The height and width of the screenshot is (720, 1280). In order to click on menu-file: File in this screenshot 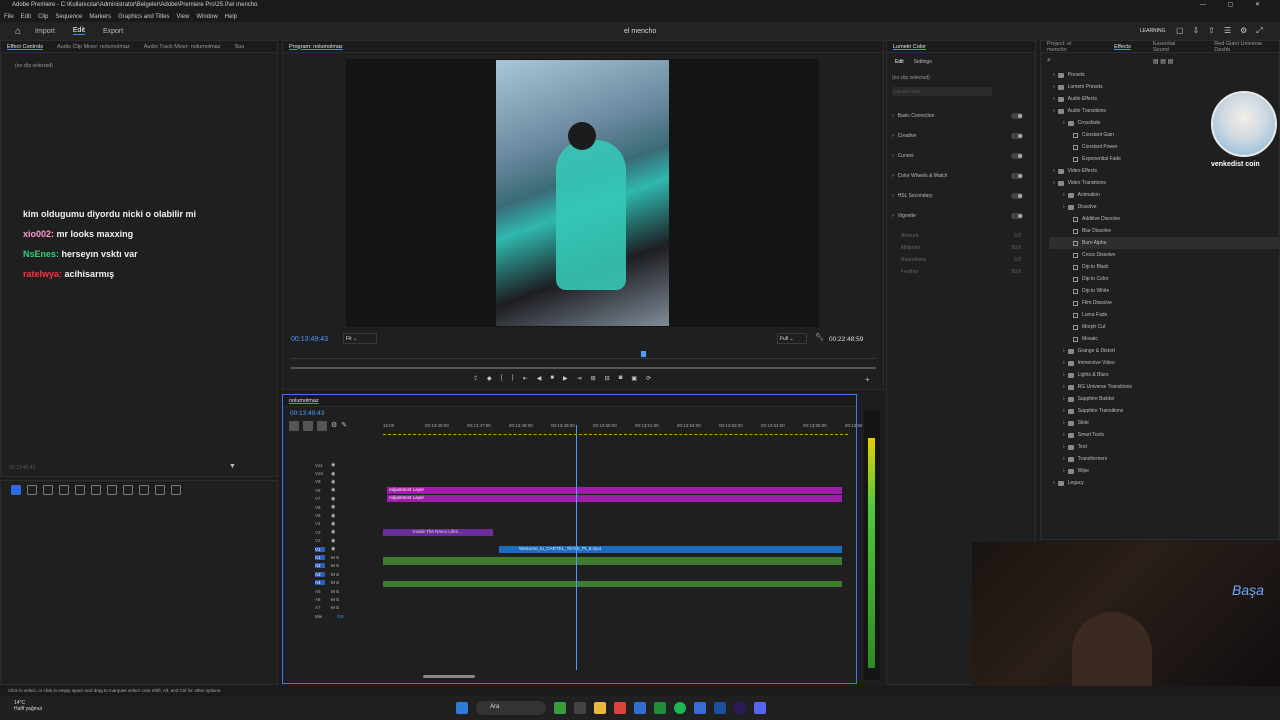, I will do `click(9, 17)`.